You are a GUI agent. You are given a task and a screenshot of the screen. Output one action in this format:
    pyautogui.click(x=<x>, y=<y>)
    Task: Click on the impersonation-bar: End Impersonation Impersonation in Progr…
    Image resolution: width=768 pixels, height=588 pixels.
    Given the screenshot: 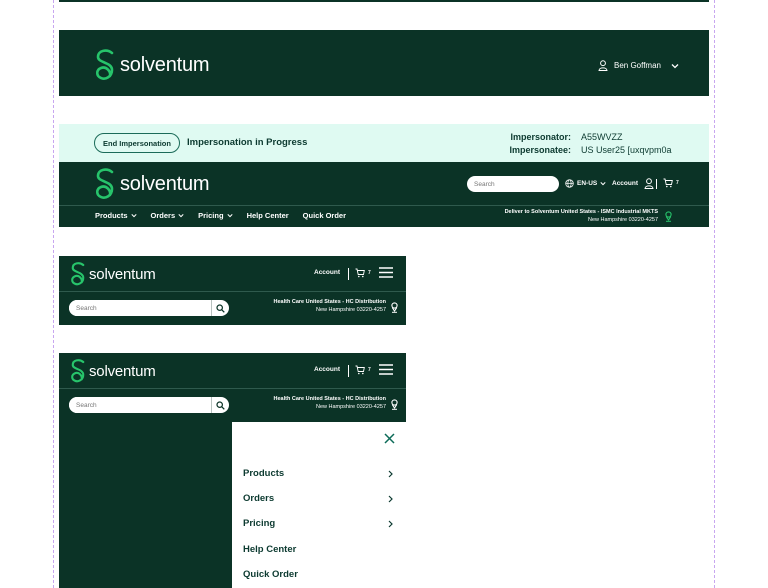 What is the action you would take?
    pyautogui.click(x=384, y=143)
    